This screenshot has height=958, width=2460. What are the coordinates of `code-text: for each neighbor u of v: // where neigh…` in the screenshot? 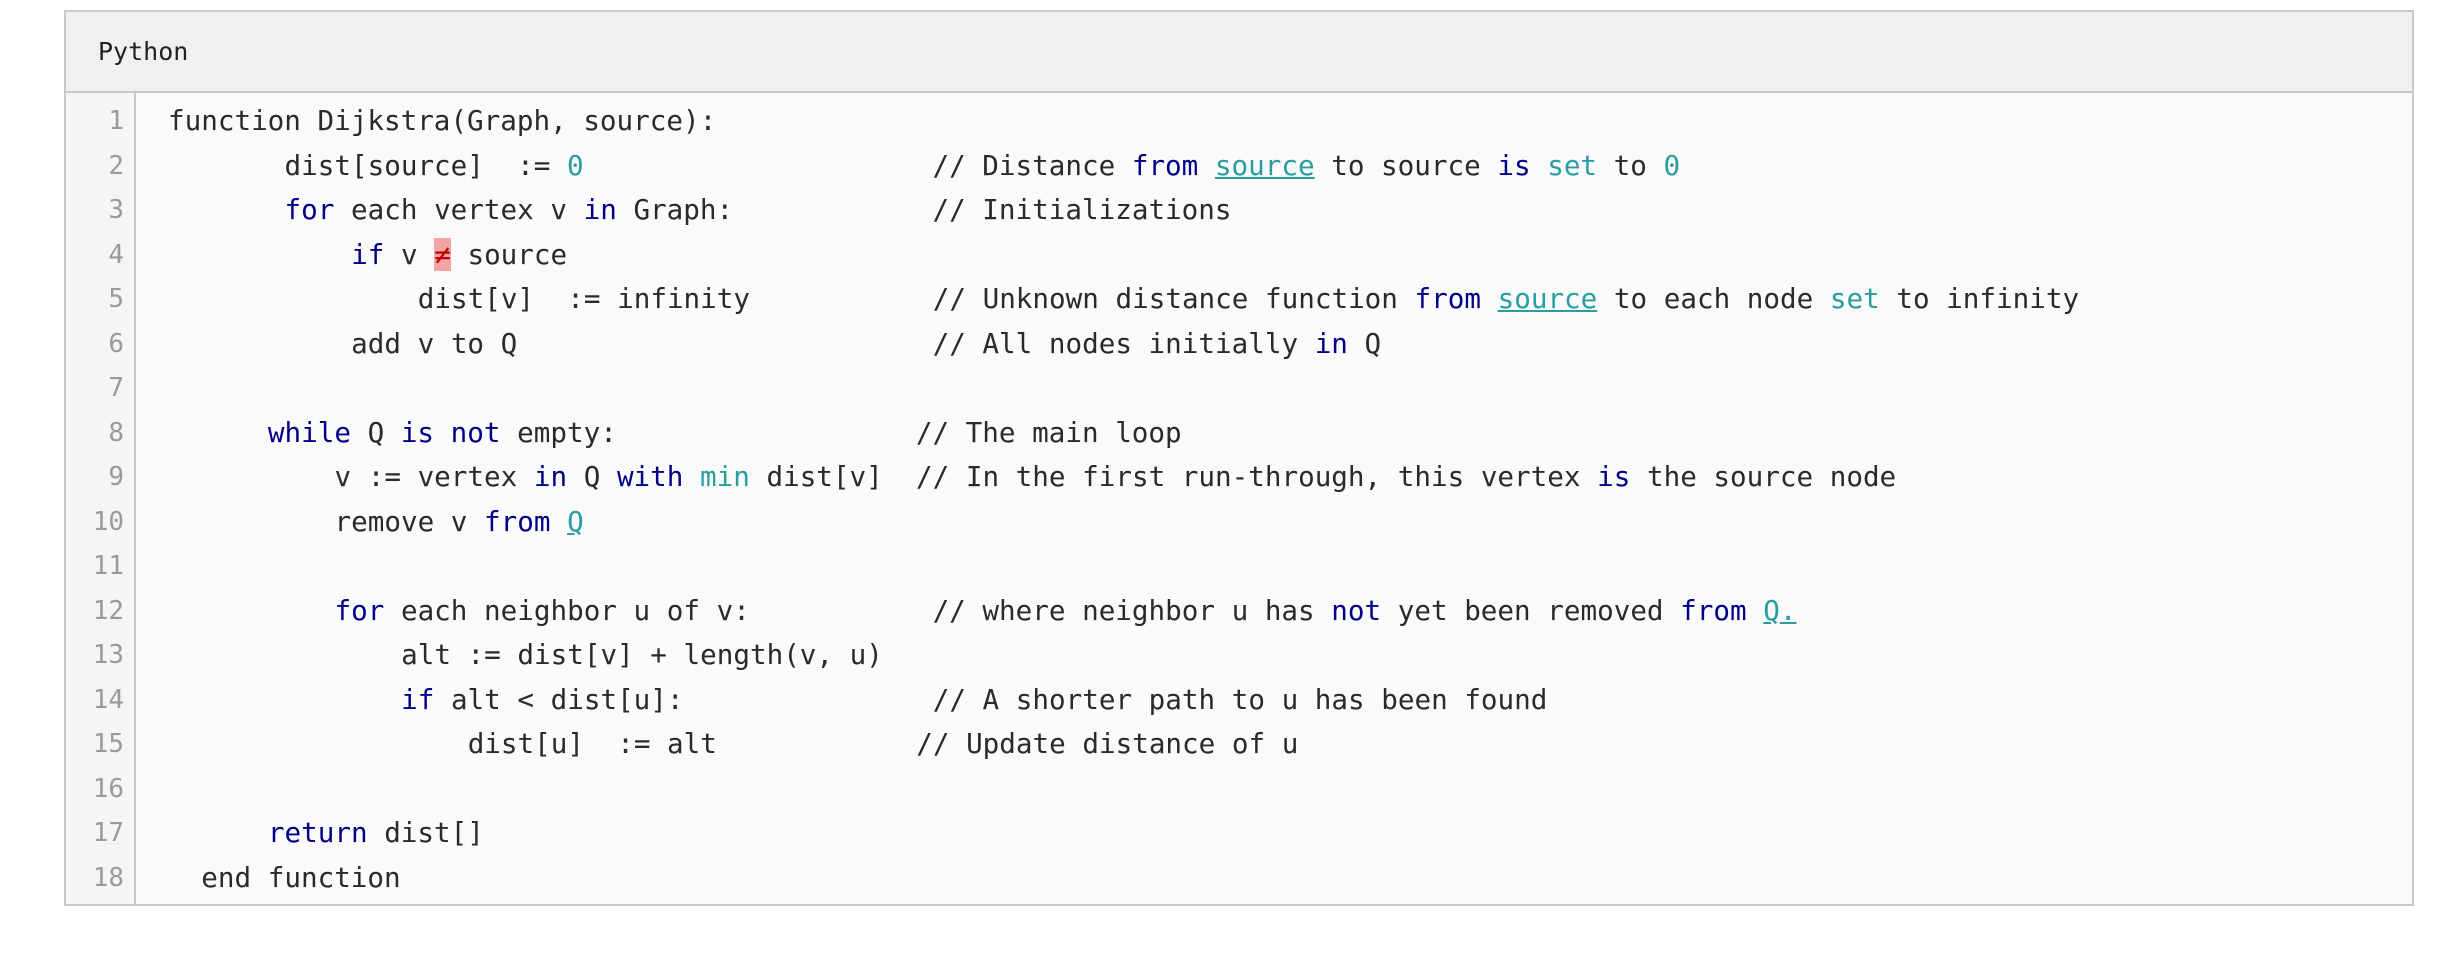 It's located at (1066, 611).